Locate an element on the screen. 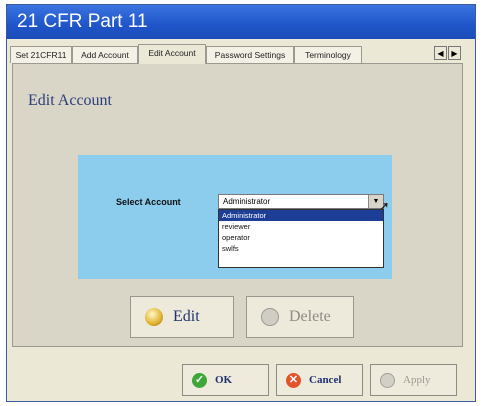 The height and width of the screenshot is (406, 483). dropdown-option-swlfs: swlfs is located at coordinates (301, 248).